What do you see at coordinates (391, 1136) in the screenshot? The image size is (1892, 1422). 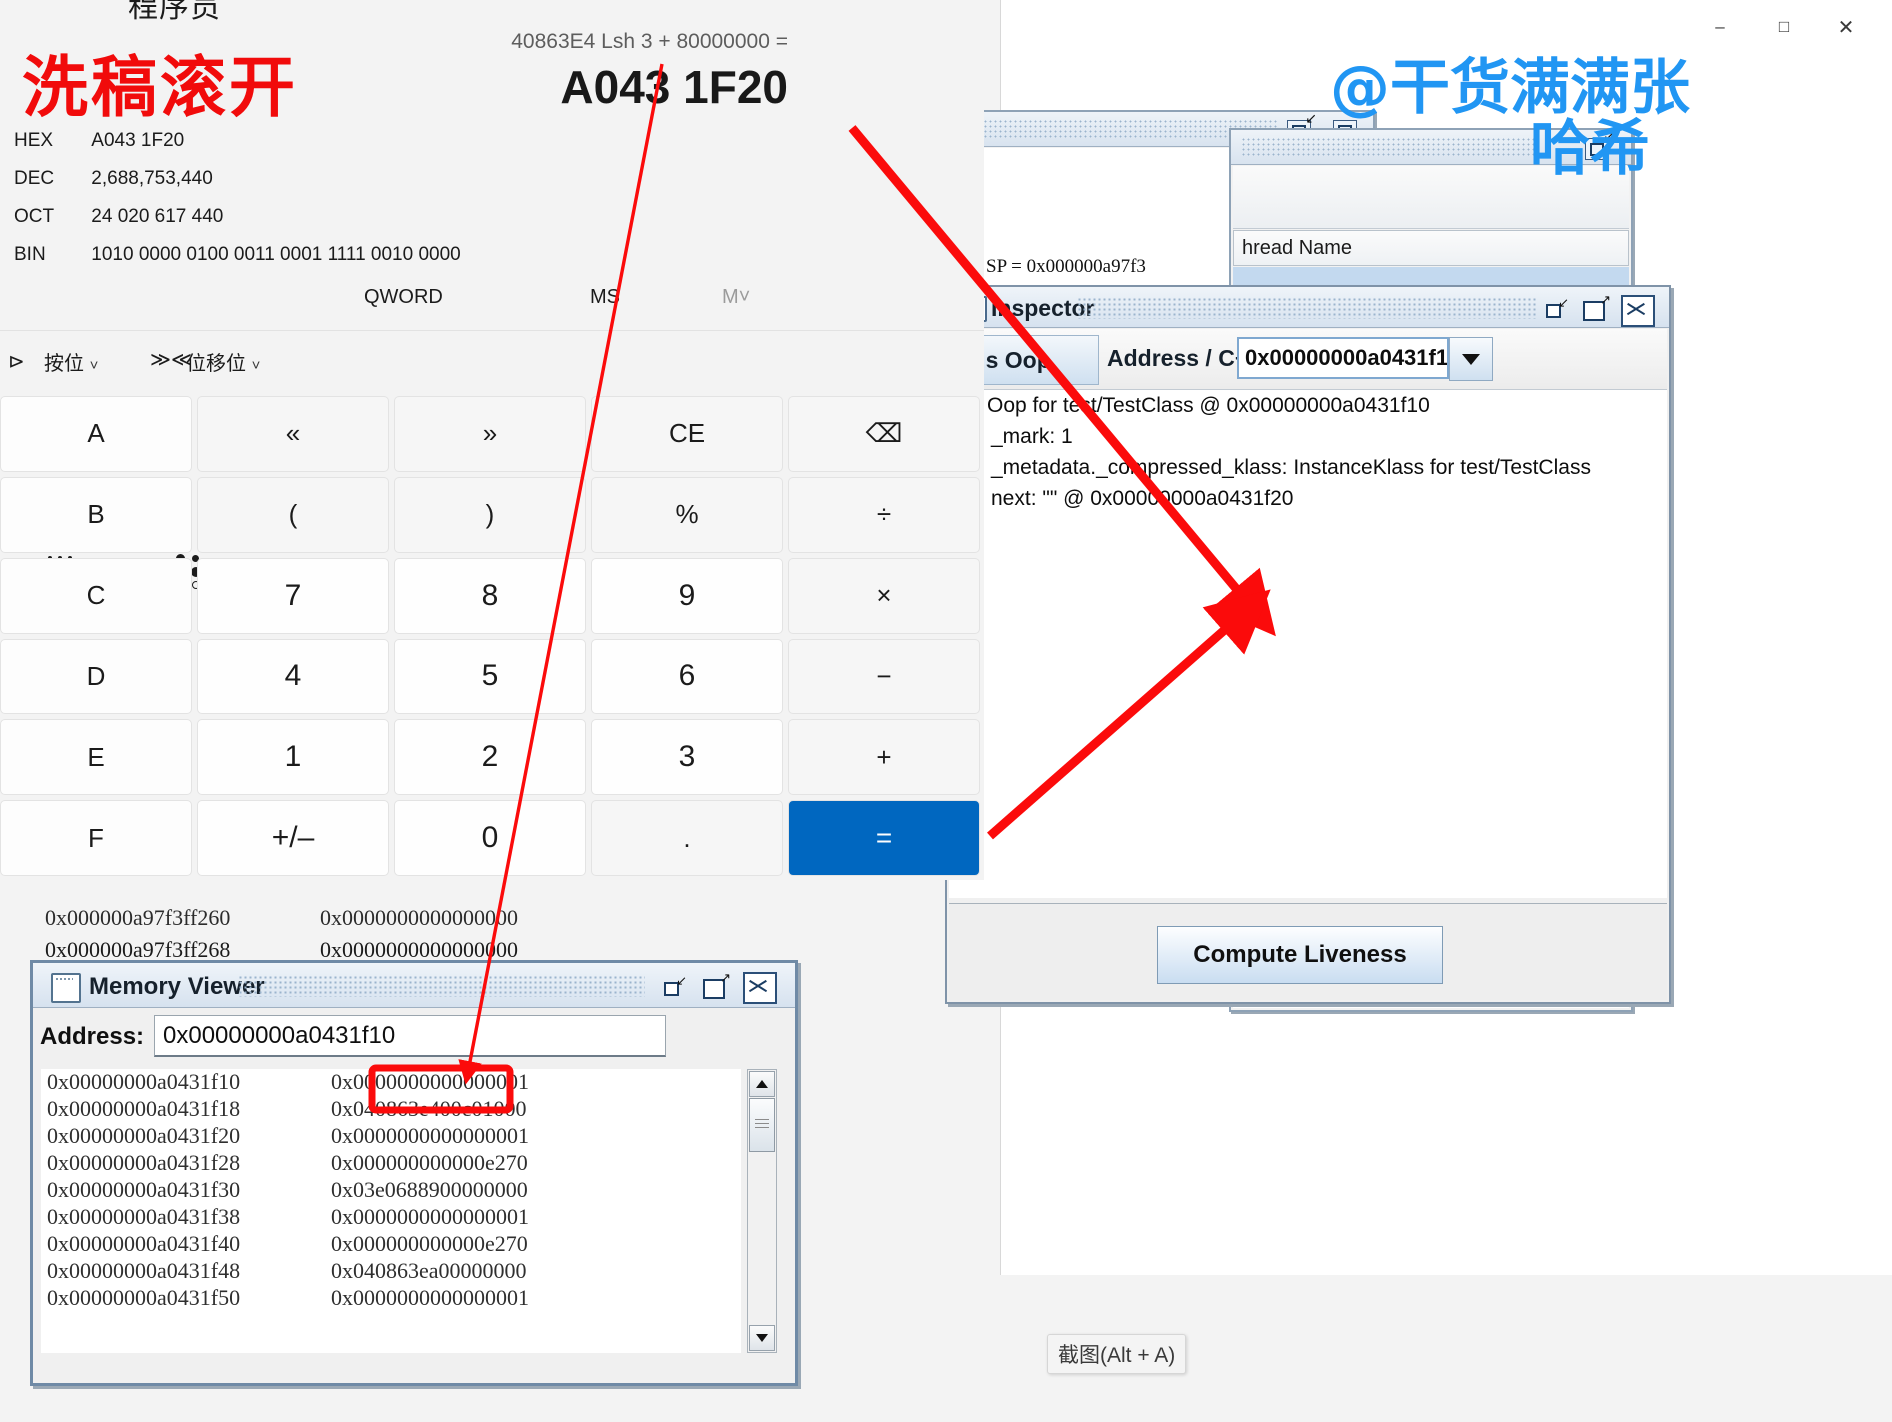 I see `table-row: 0x00000000a0431f20 0x0000000000000001` at bounding box center [391, 1136].